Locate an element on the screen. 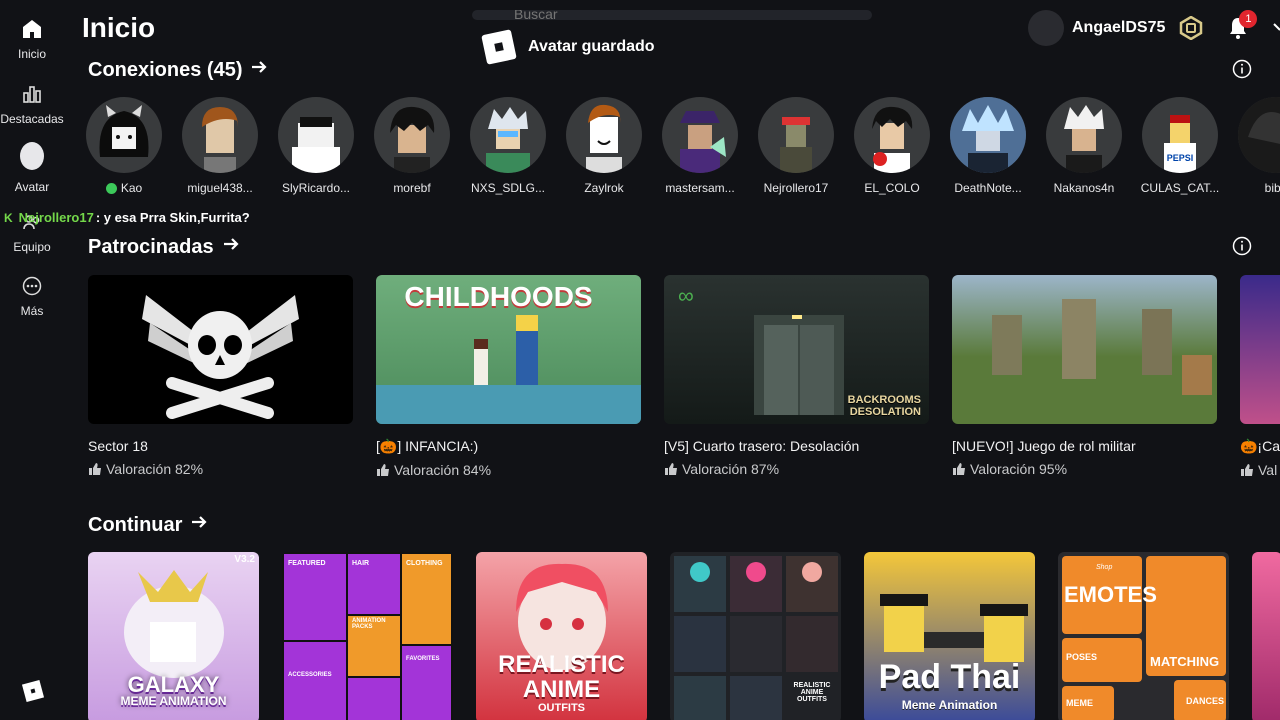  thumbnail-title: REALISTIC ANIME OUTFITS is located at coordinates (812, 692).